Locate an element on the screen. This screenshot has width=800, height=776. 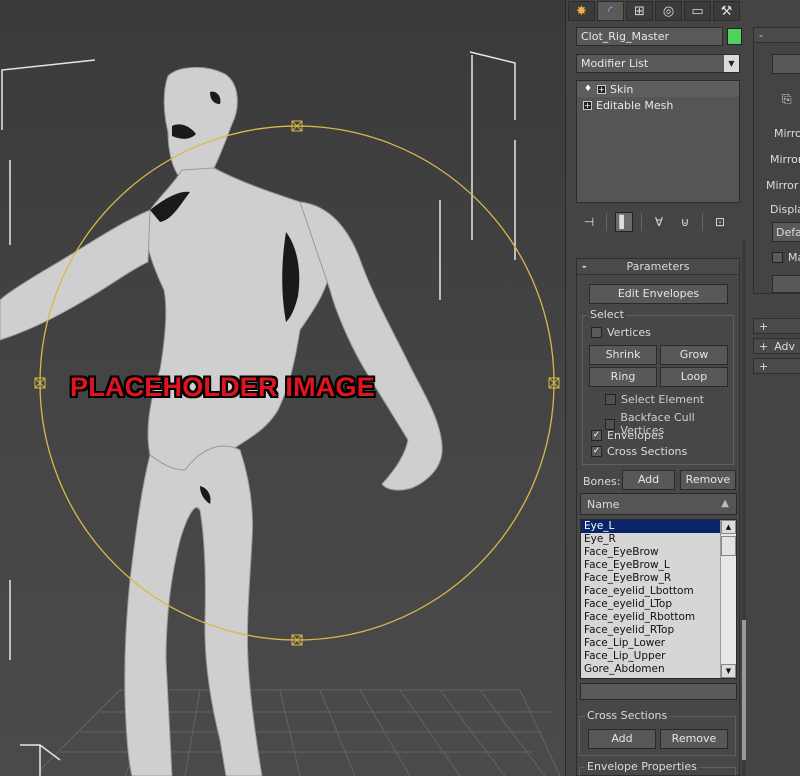
modifier-list-dropdown: Modifier List ▼ is located at coordinates (658, 63).